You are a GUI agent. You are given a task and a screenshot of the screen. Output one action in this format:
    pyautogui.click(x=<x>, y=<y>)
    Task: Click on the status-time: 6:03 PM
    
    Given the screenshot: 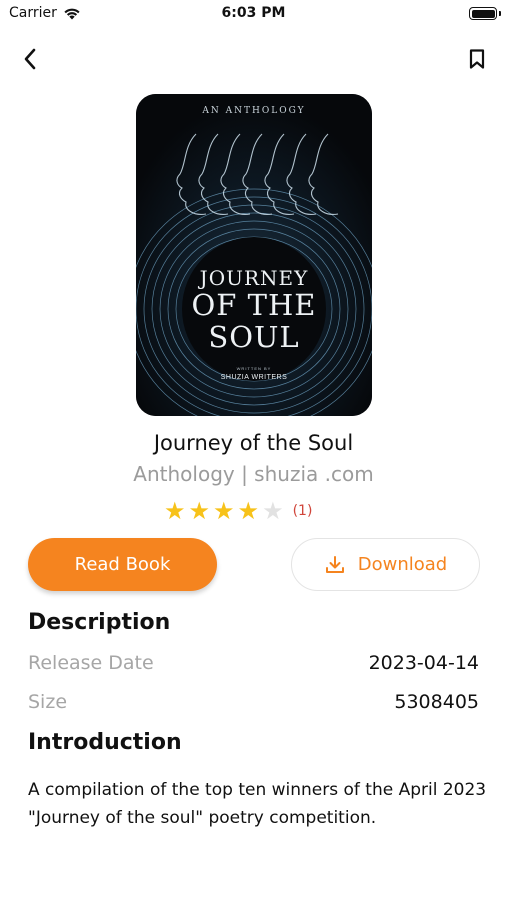 What is the action you would take?
    pyautogui.click(x=253, y=13)
    